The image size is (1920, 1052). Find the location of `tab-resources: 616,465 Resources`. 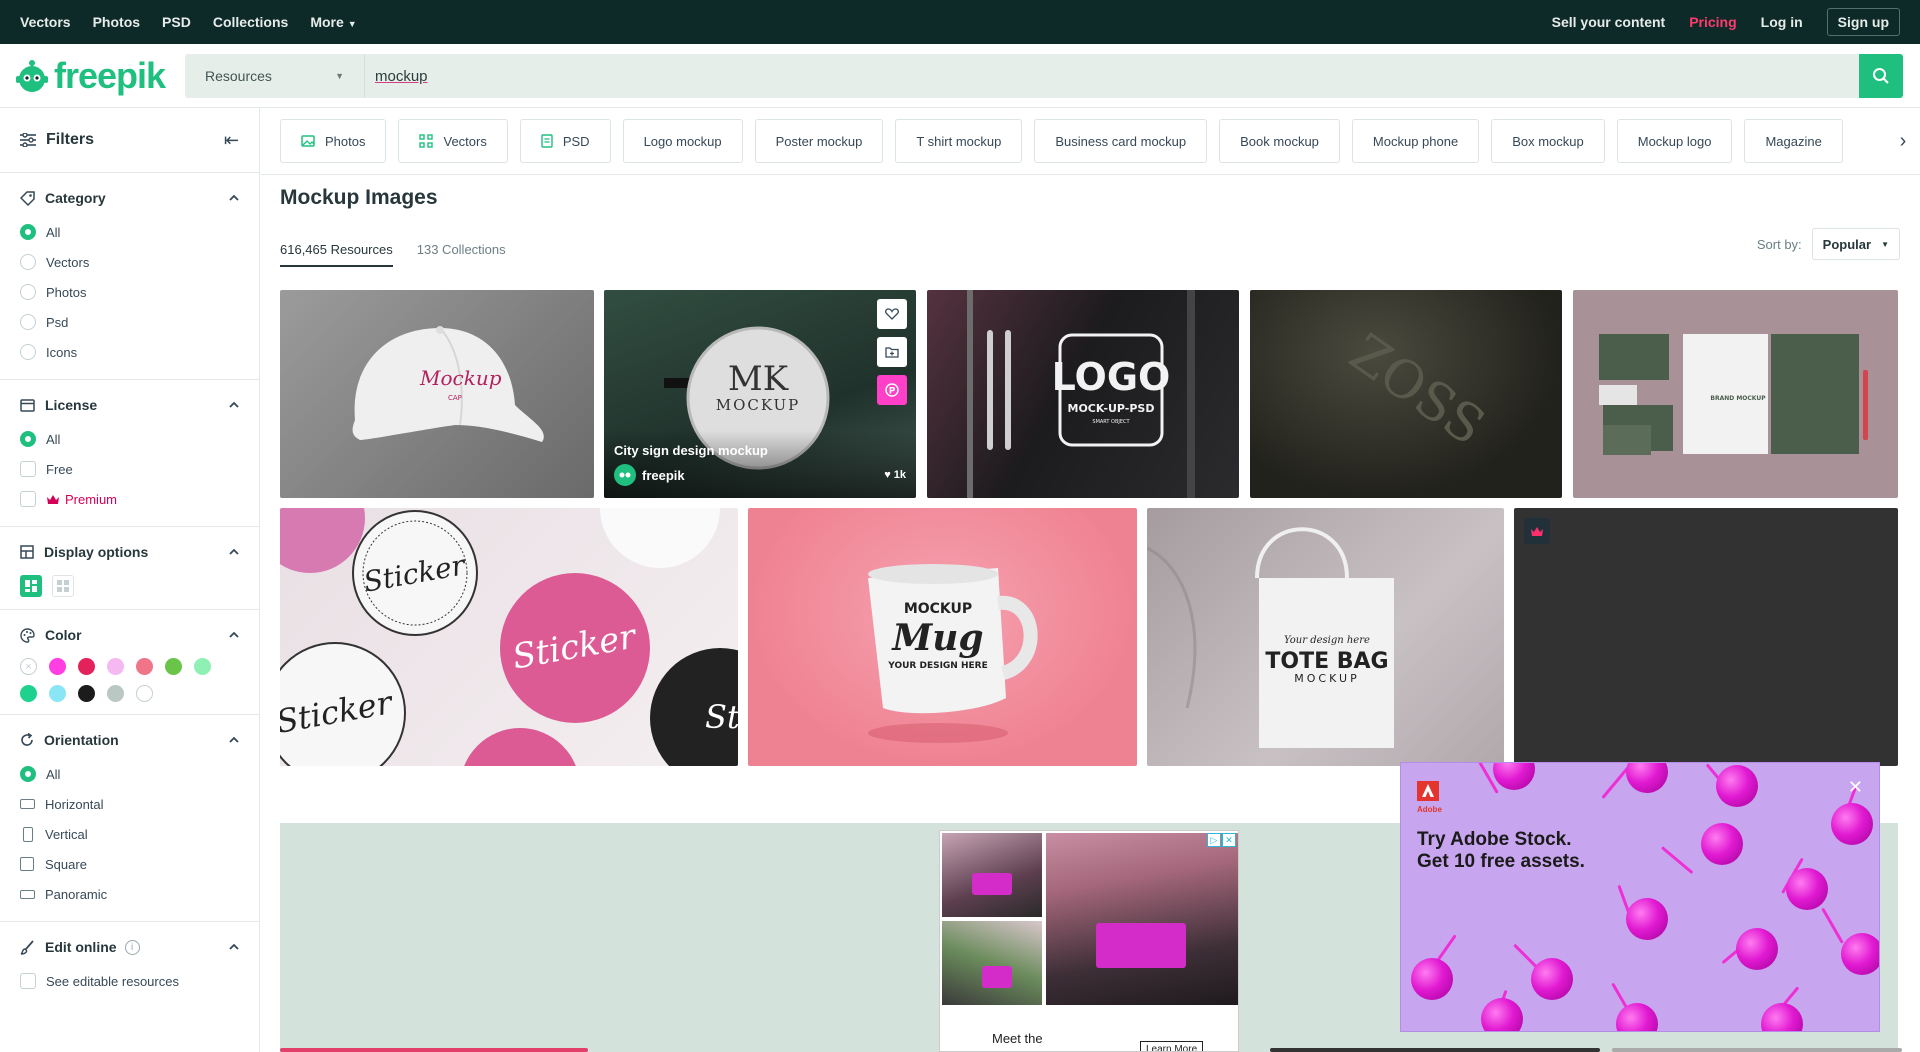

tab-resources: 616,465 Resources is located at coordinates (336, 254).